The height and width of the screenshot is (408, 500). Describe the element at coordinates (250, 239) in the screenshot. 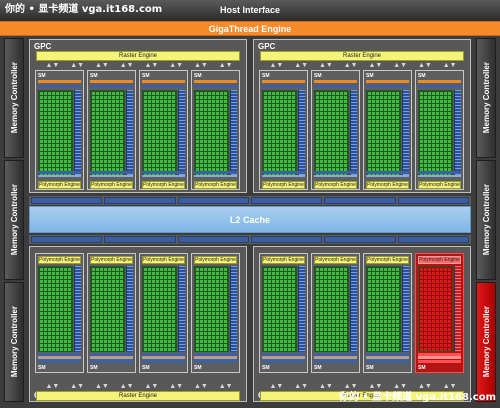

I see `l2-interconnect-bottom` at that location.